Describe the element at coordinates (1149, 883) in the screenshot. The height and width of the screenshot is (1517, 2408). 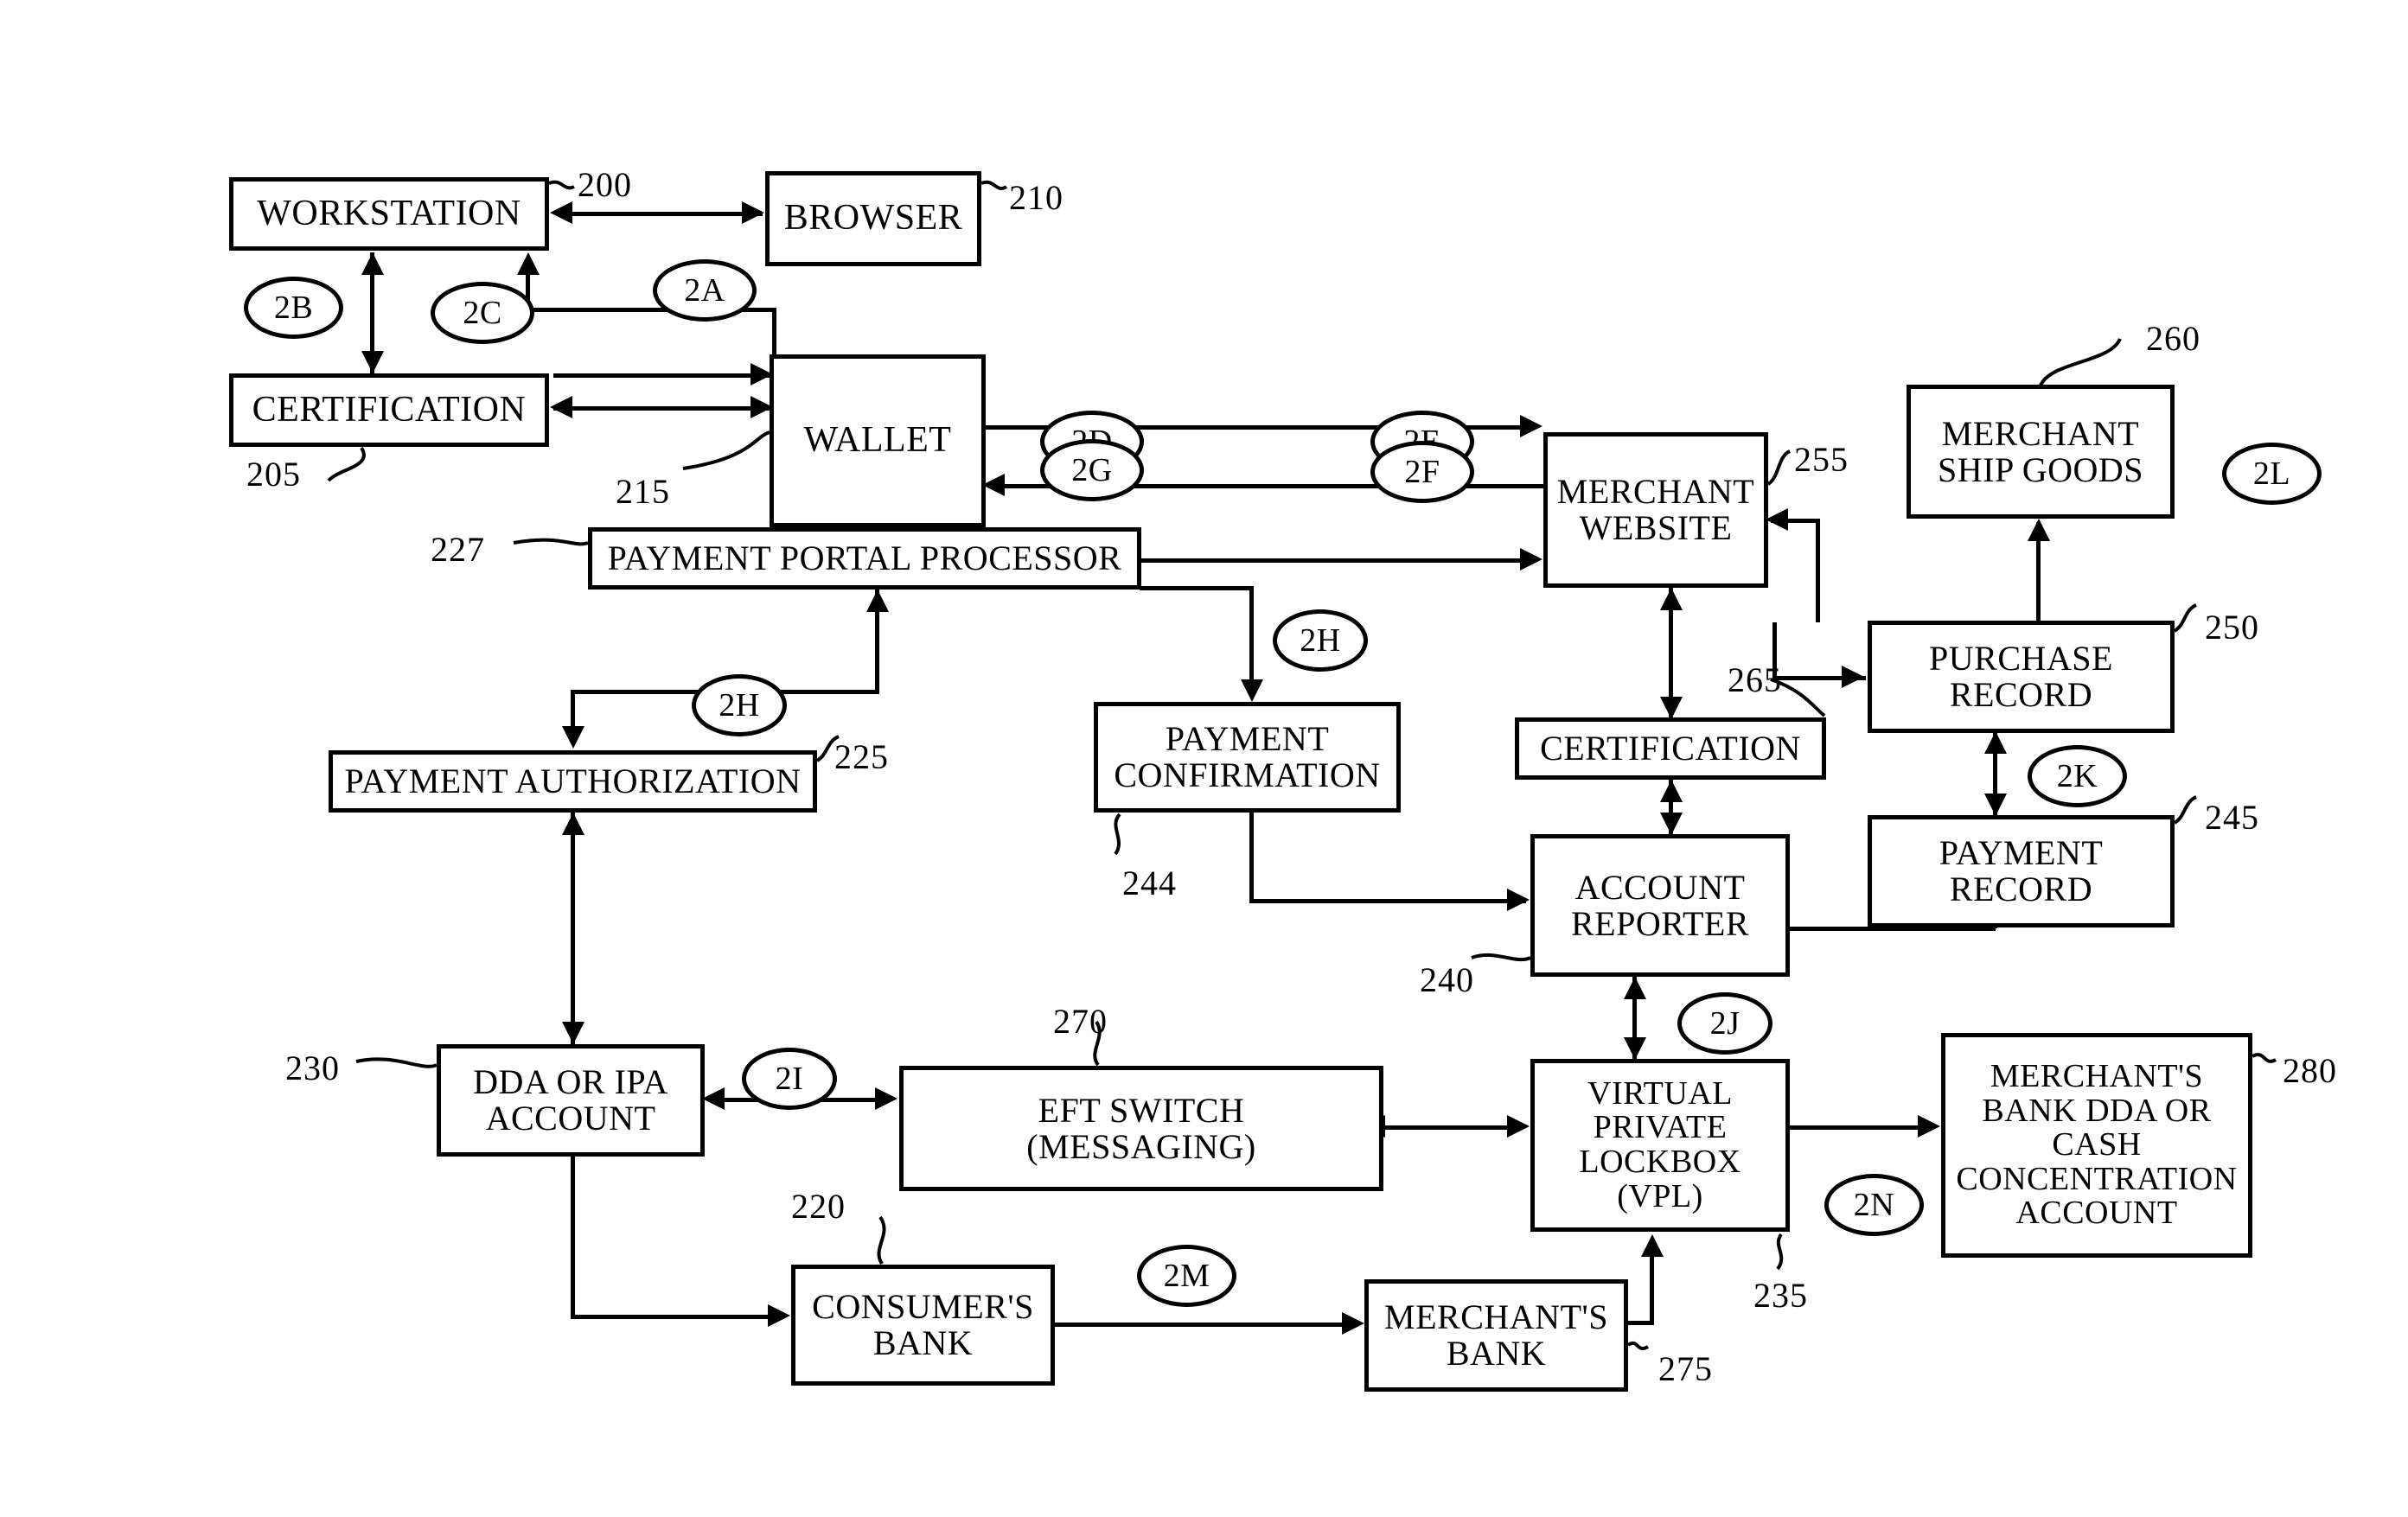
I see `ref-number-244-12: 244` at that location.